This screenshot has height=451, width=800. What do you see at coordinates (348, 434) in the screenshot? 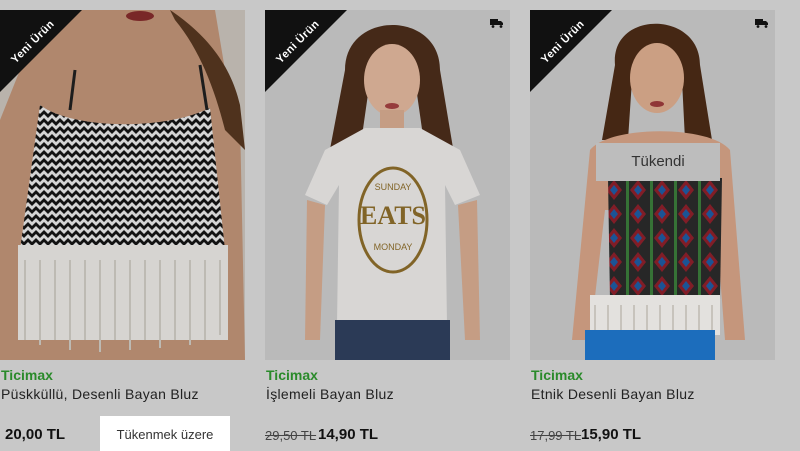
I see `product-price: 14,90 TL` at bounding box center [348, 434].